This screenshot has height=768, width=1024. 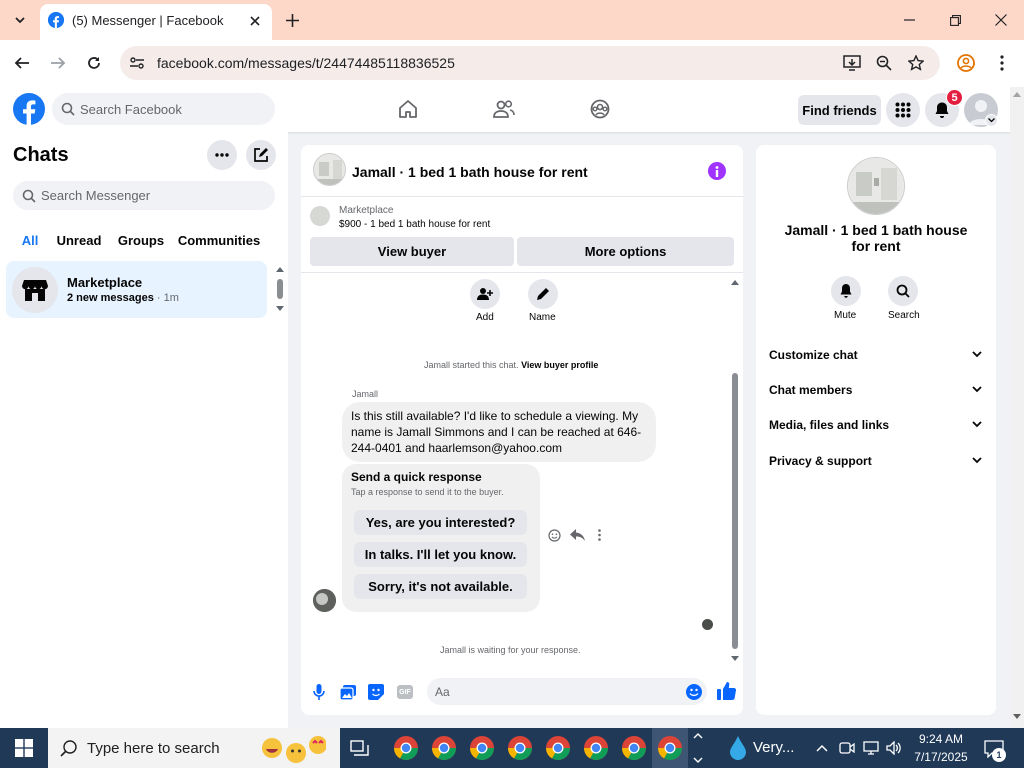 What do you see at coordinates (96, 195) in the screenshot?
I see `search-messenger-placeholder: Search Messenger` at bounding box center [96, 195].